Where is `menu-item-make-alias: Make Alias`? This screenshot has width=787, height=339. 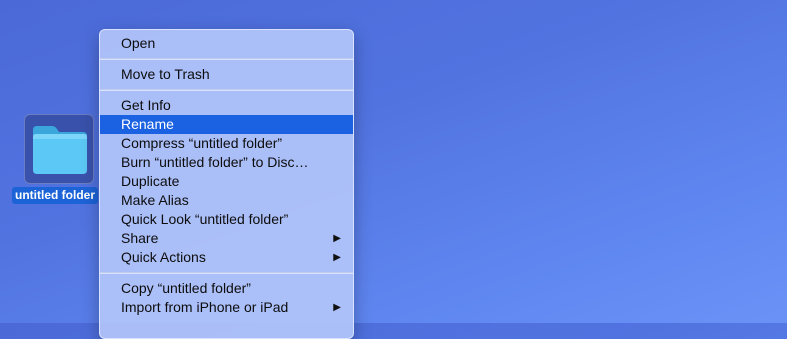 menu-item-make-alias: Make Alias is located at coordinates (226, 200).